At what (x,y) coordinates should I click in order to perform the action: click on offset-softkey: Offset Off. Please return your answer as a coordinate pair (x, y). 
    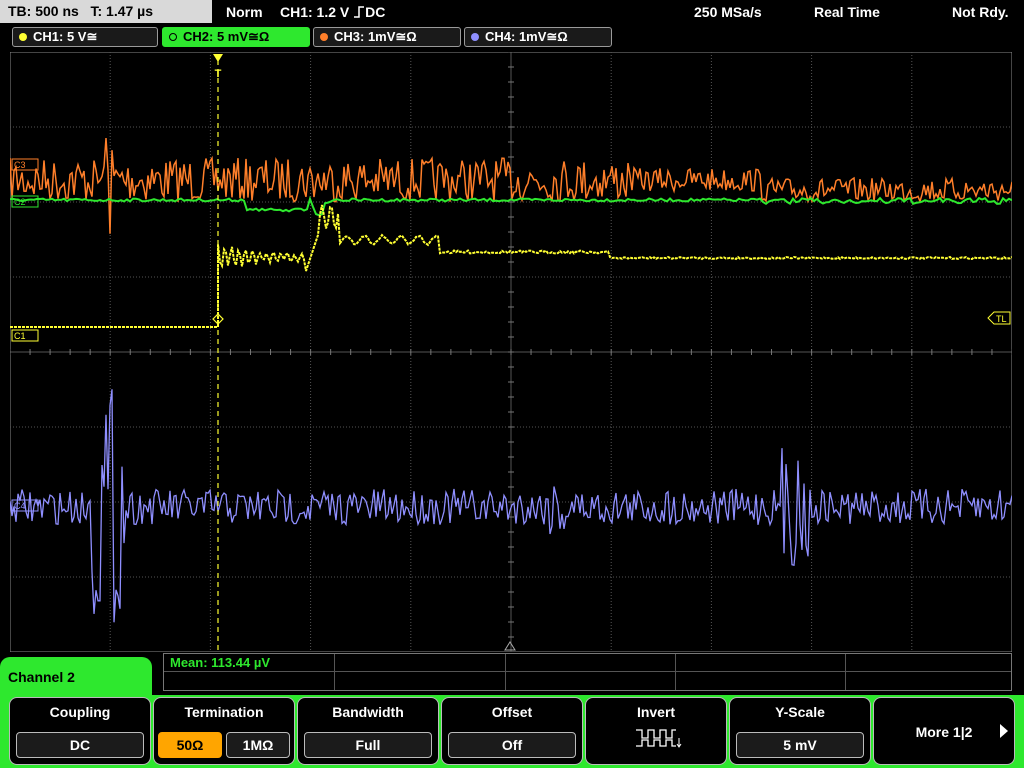
    Looking at the image, I should click on (512, 731).